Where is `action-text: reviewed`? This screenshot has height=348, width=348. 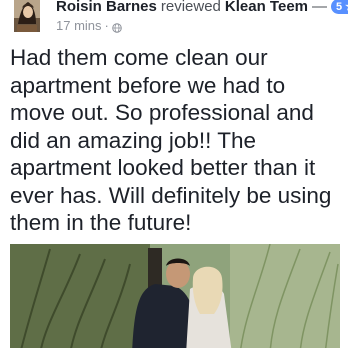
action-text: reviewed is located at coordinates (190, 7).